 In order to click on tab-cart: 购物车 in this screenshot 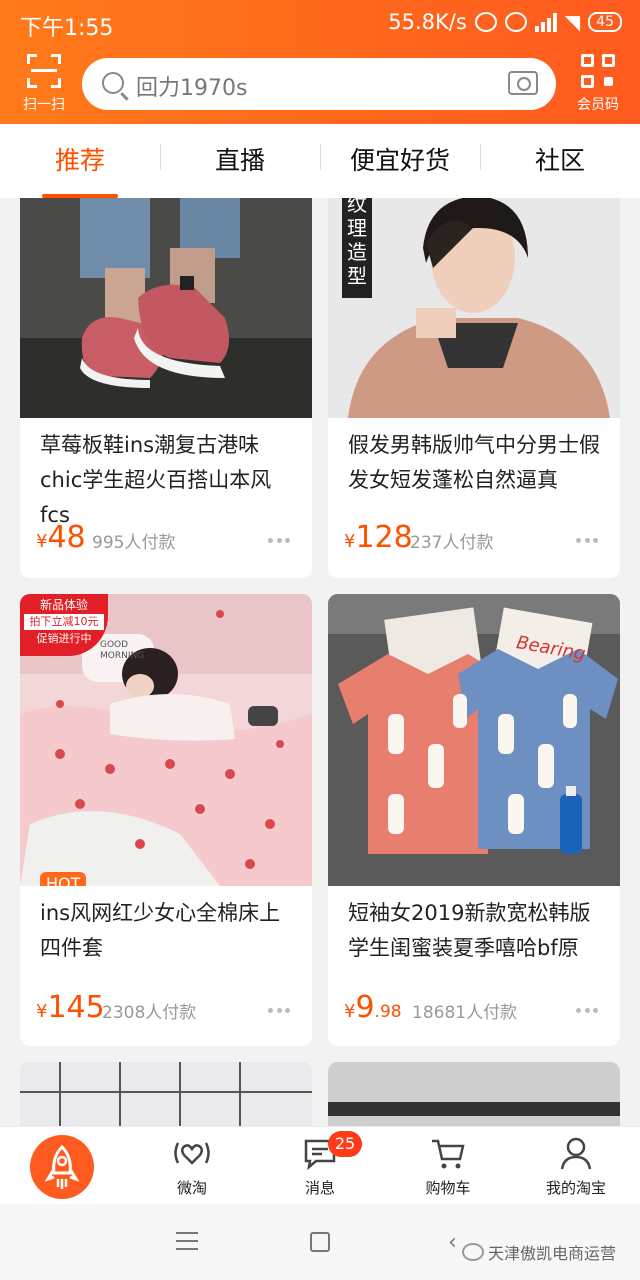, I will do `click(448, 1166)`.